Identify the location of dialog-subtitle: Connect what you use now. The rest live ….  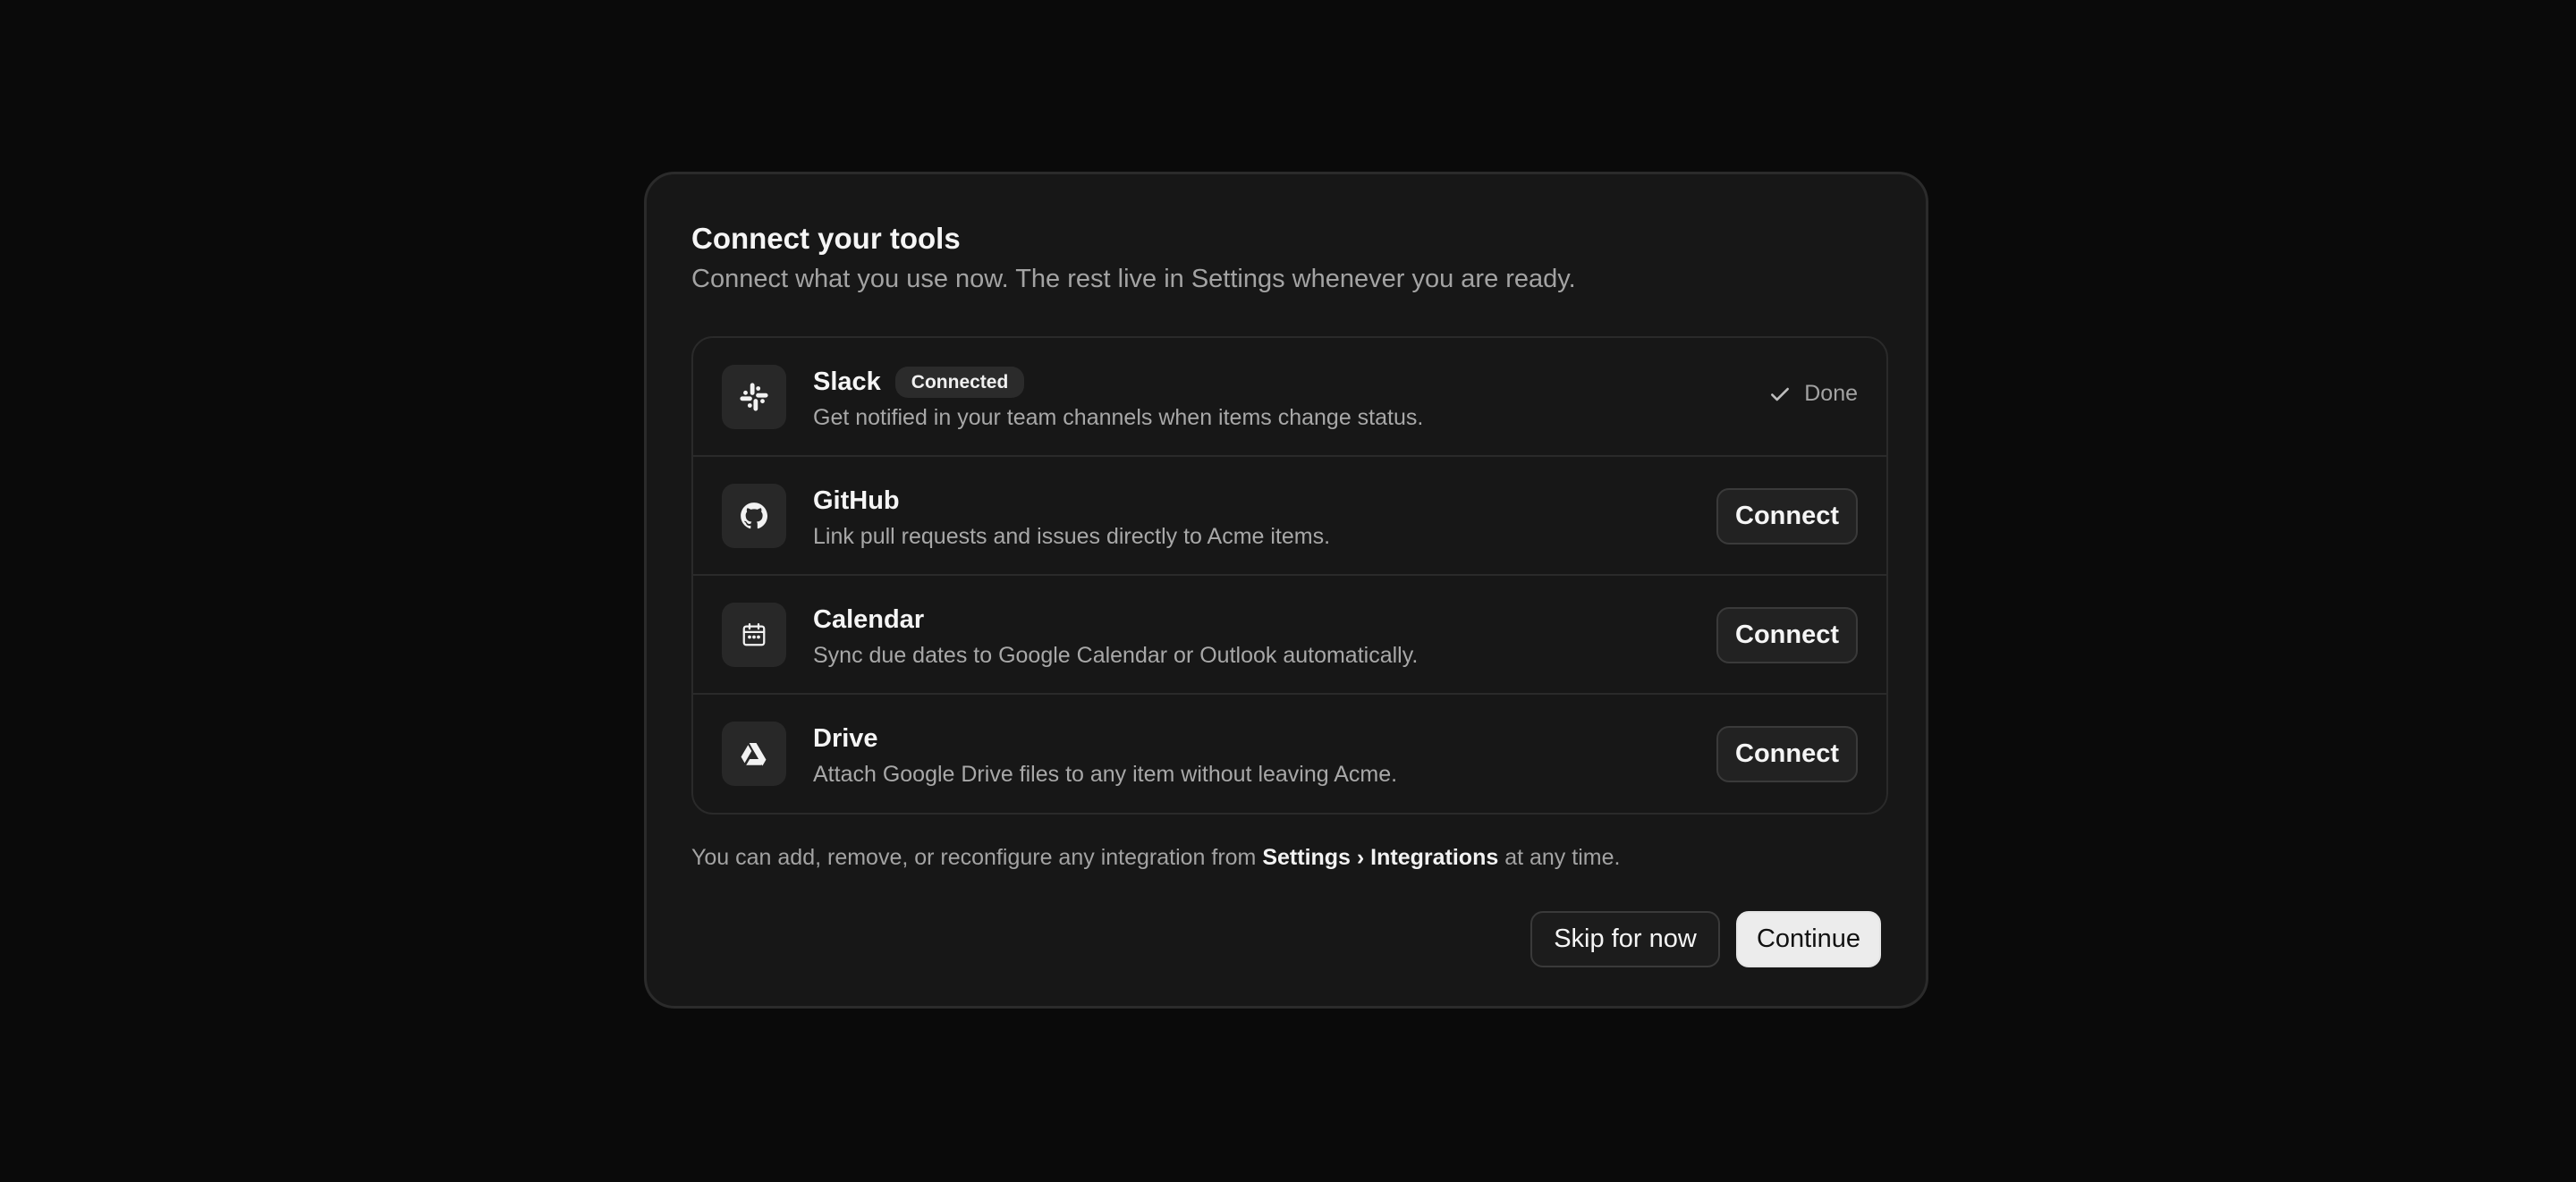
(1133, 279).